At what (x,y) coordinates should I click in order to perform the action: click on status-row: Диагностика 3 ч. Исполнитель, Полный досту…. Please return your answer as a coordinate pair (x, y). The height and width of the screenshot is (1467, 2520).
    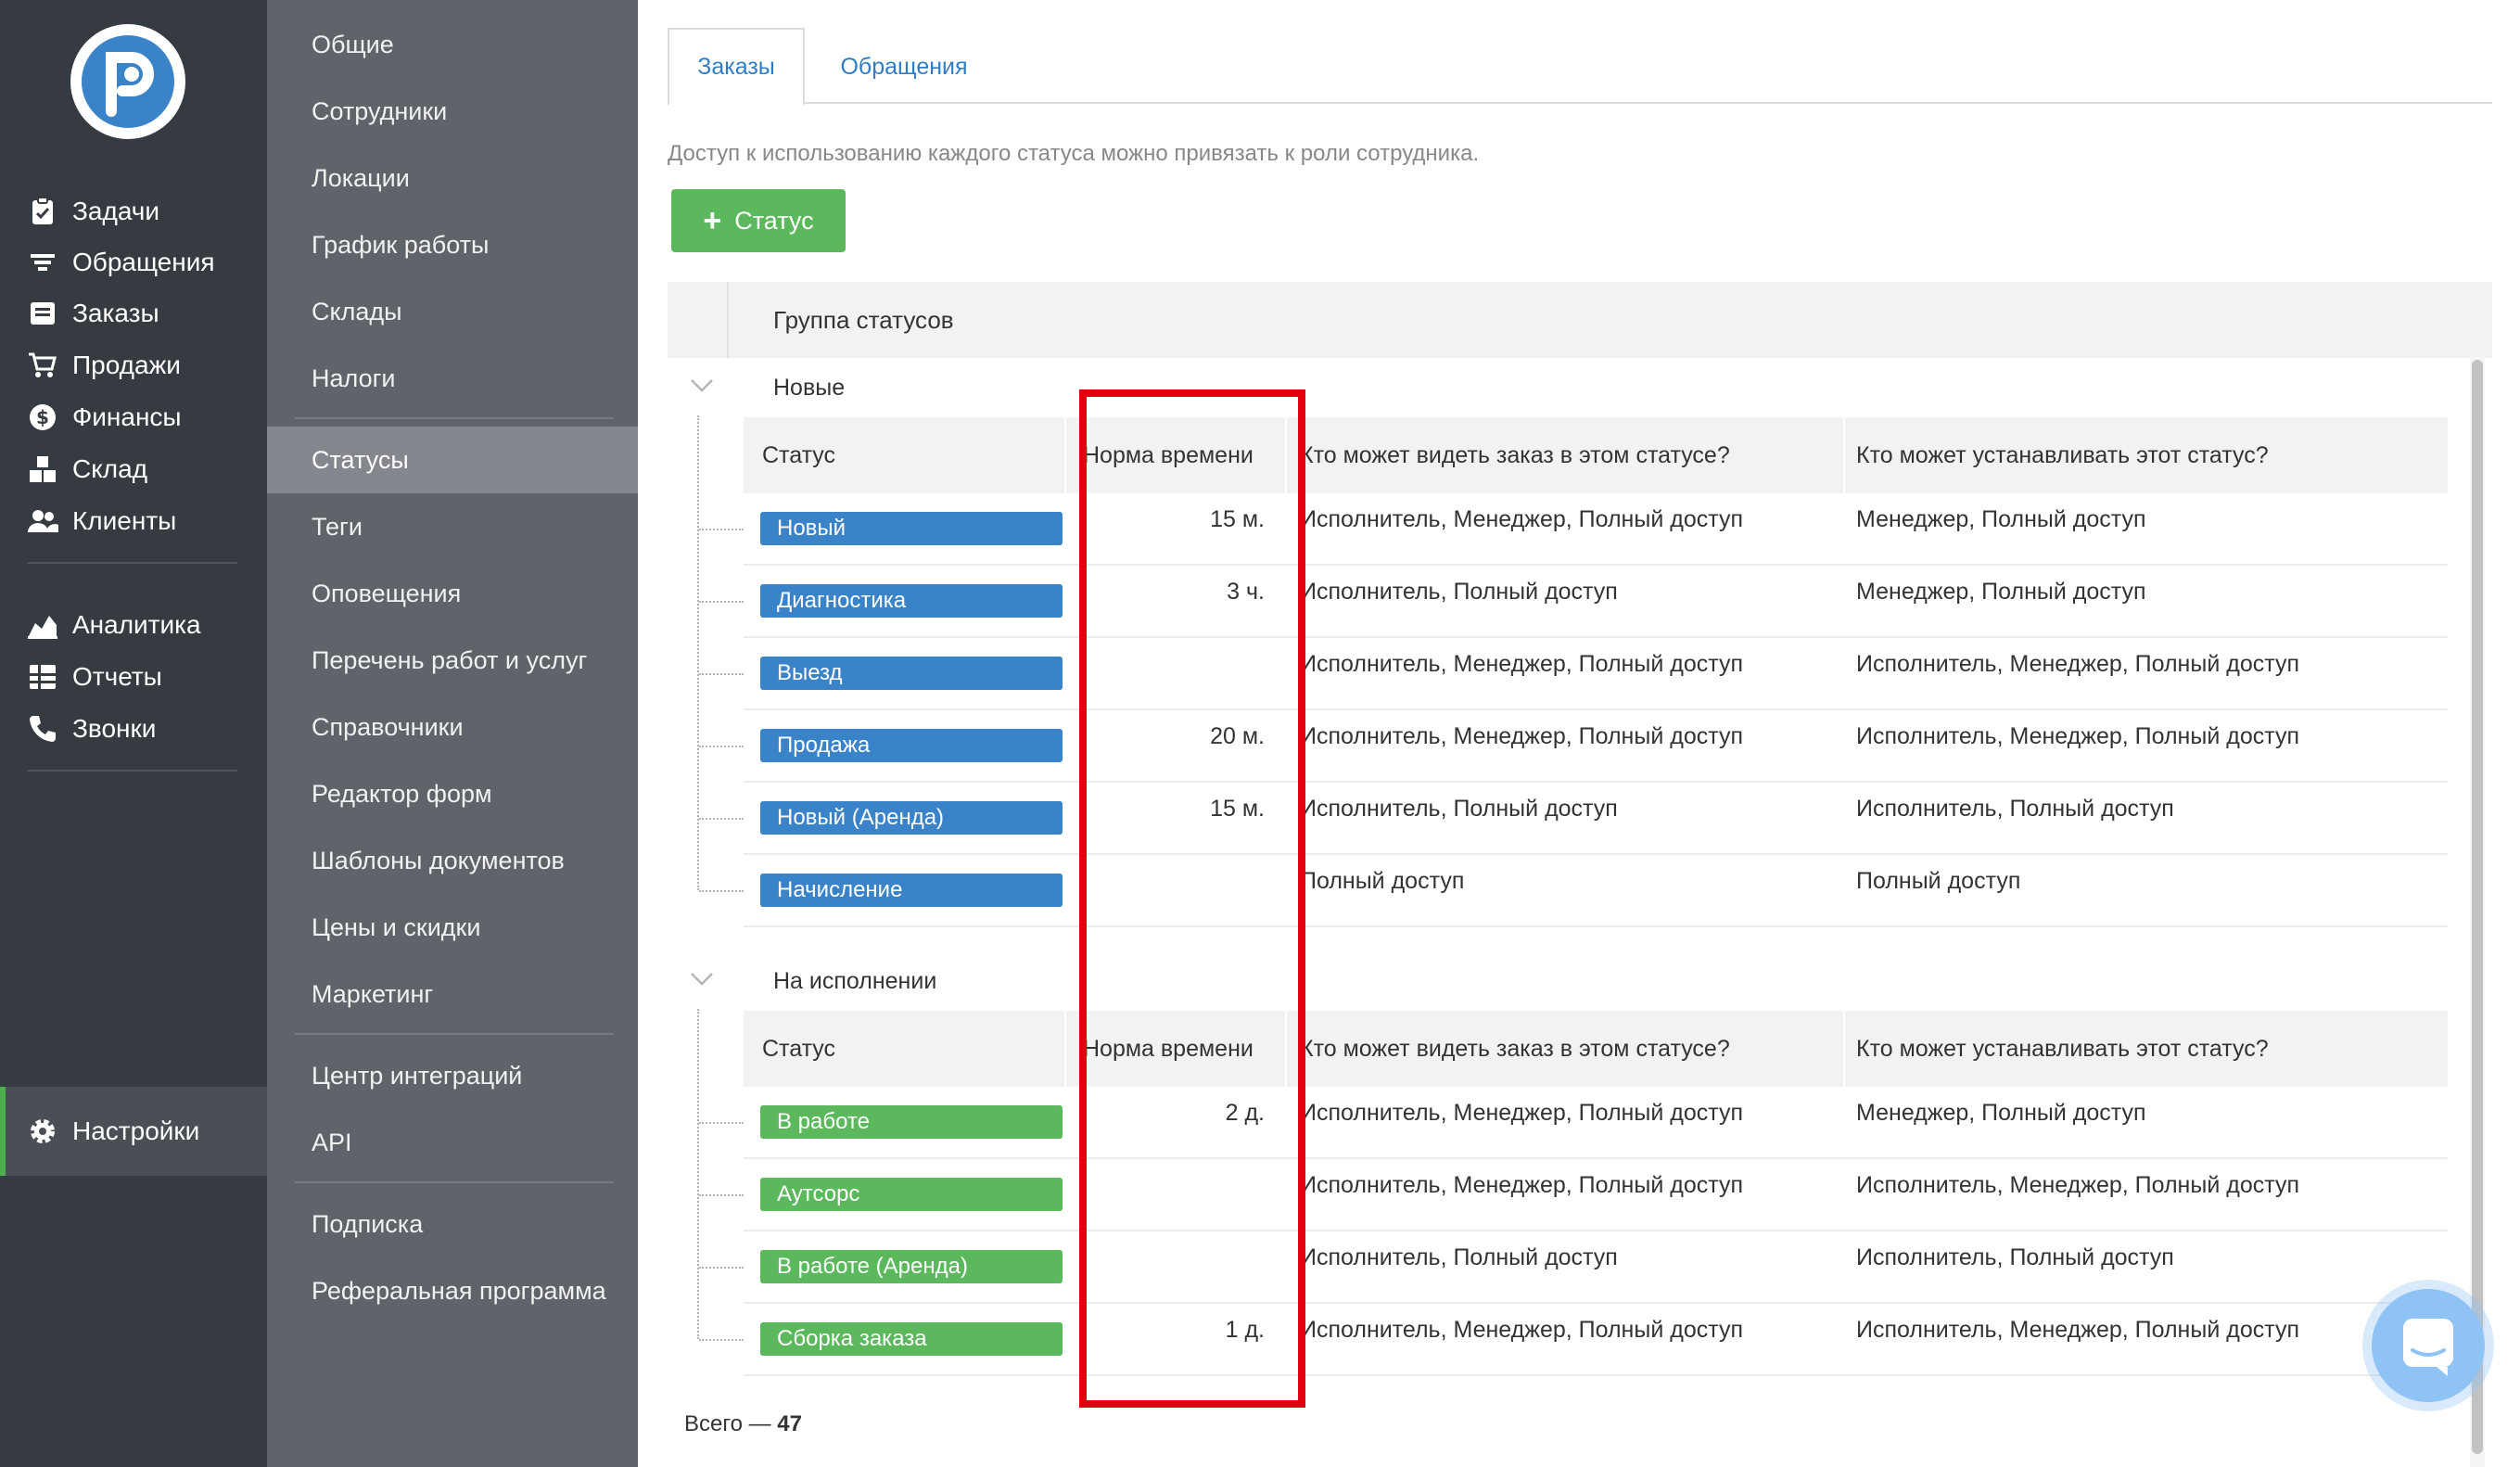
    Looking at the image, I should click on (1596, 602).